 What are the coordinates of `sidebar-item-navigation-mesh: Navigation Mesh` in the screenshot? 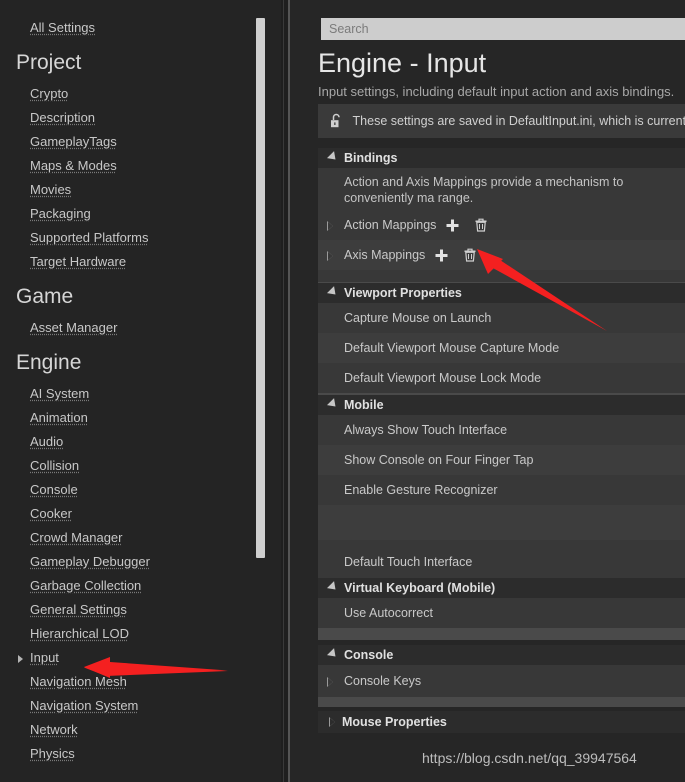 It's located at (140, 682).